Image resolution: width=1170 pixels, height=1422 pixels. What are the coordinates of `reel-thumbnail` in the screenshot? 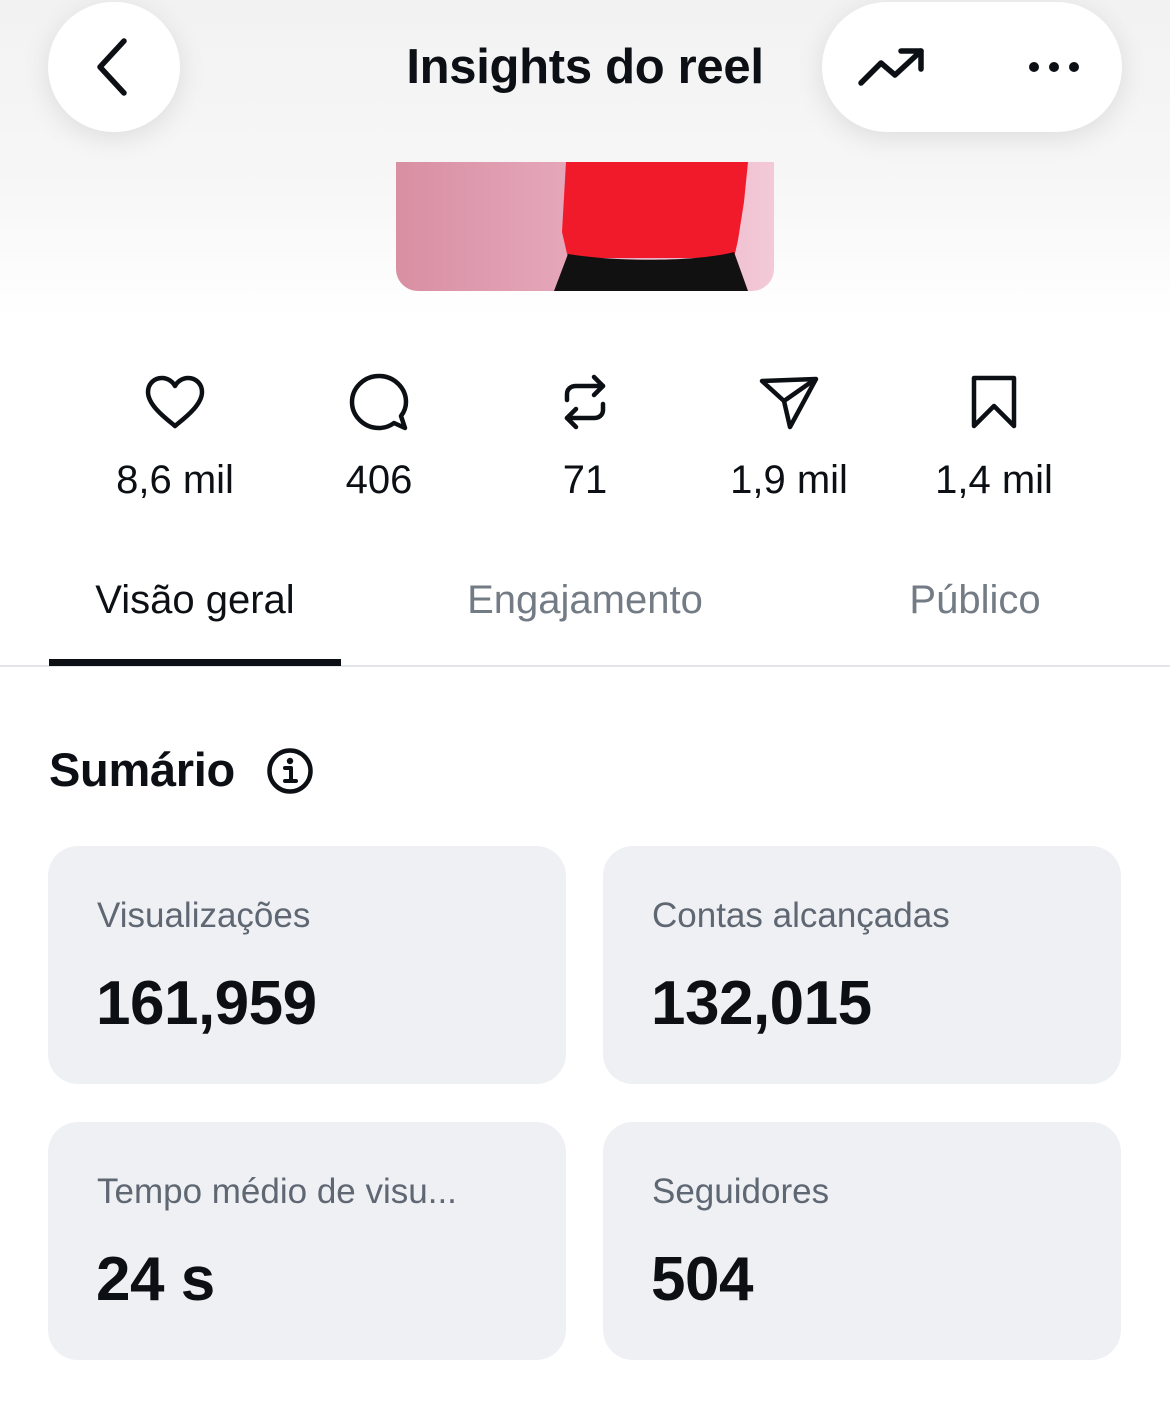 It's located at (585, 226).